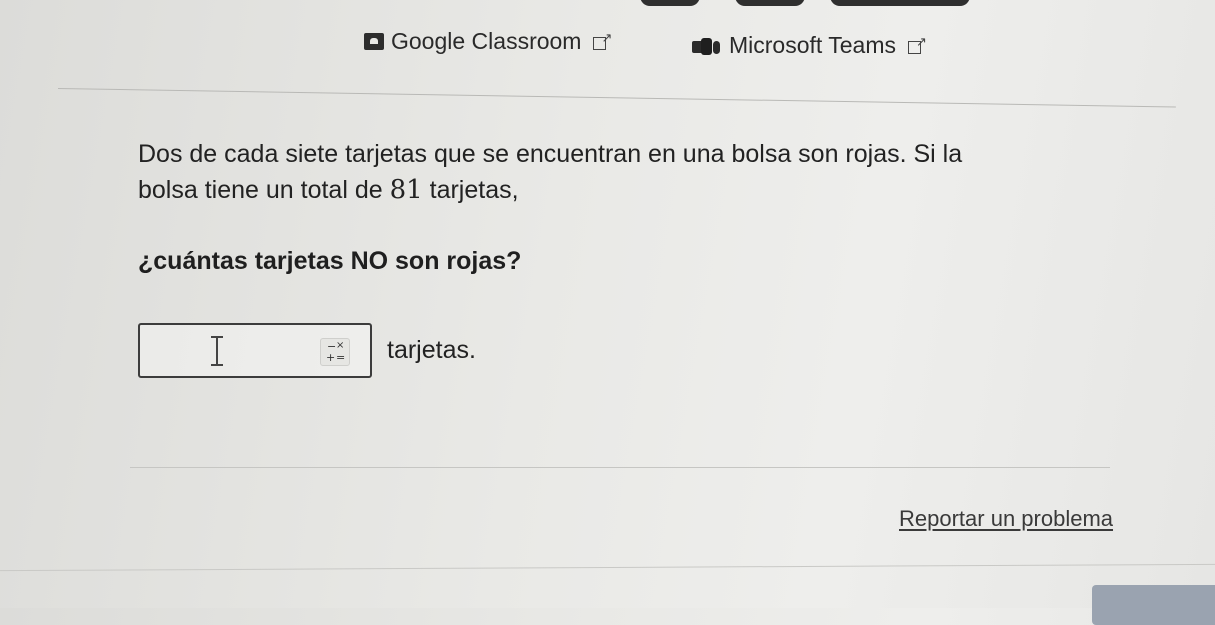  I want to click on cropped-header-text, so click(607, 7).